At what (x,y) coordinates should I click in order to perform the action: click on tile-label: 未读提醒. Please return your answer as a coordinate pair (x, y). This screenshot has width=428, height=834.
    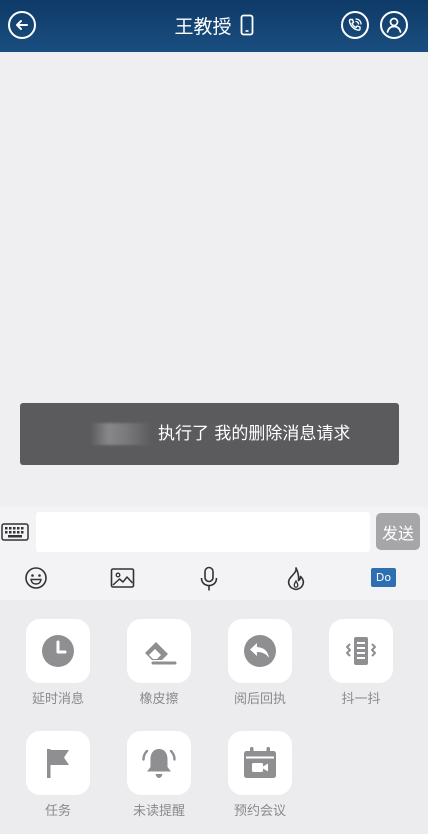
    Looking at the image, I should click on (158, 811).